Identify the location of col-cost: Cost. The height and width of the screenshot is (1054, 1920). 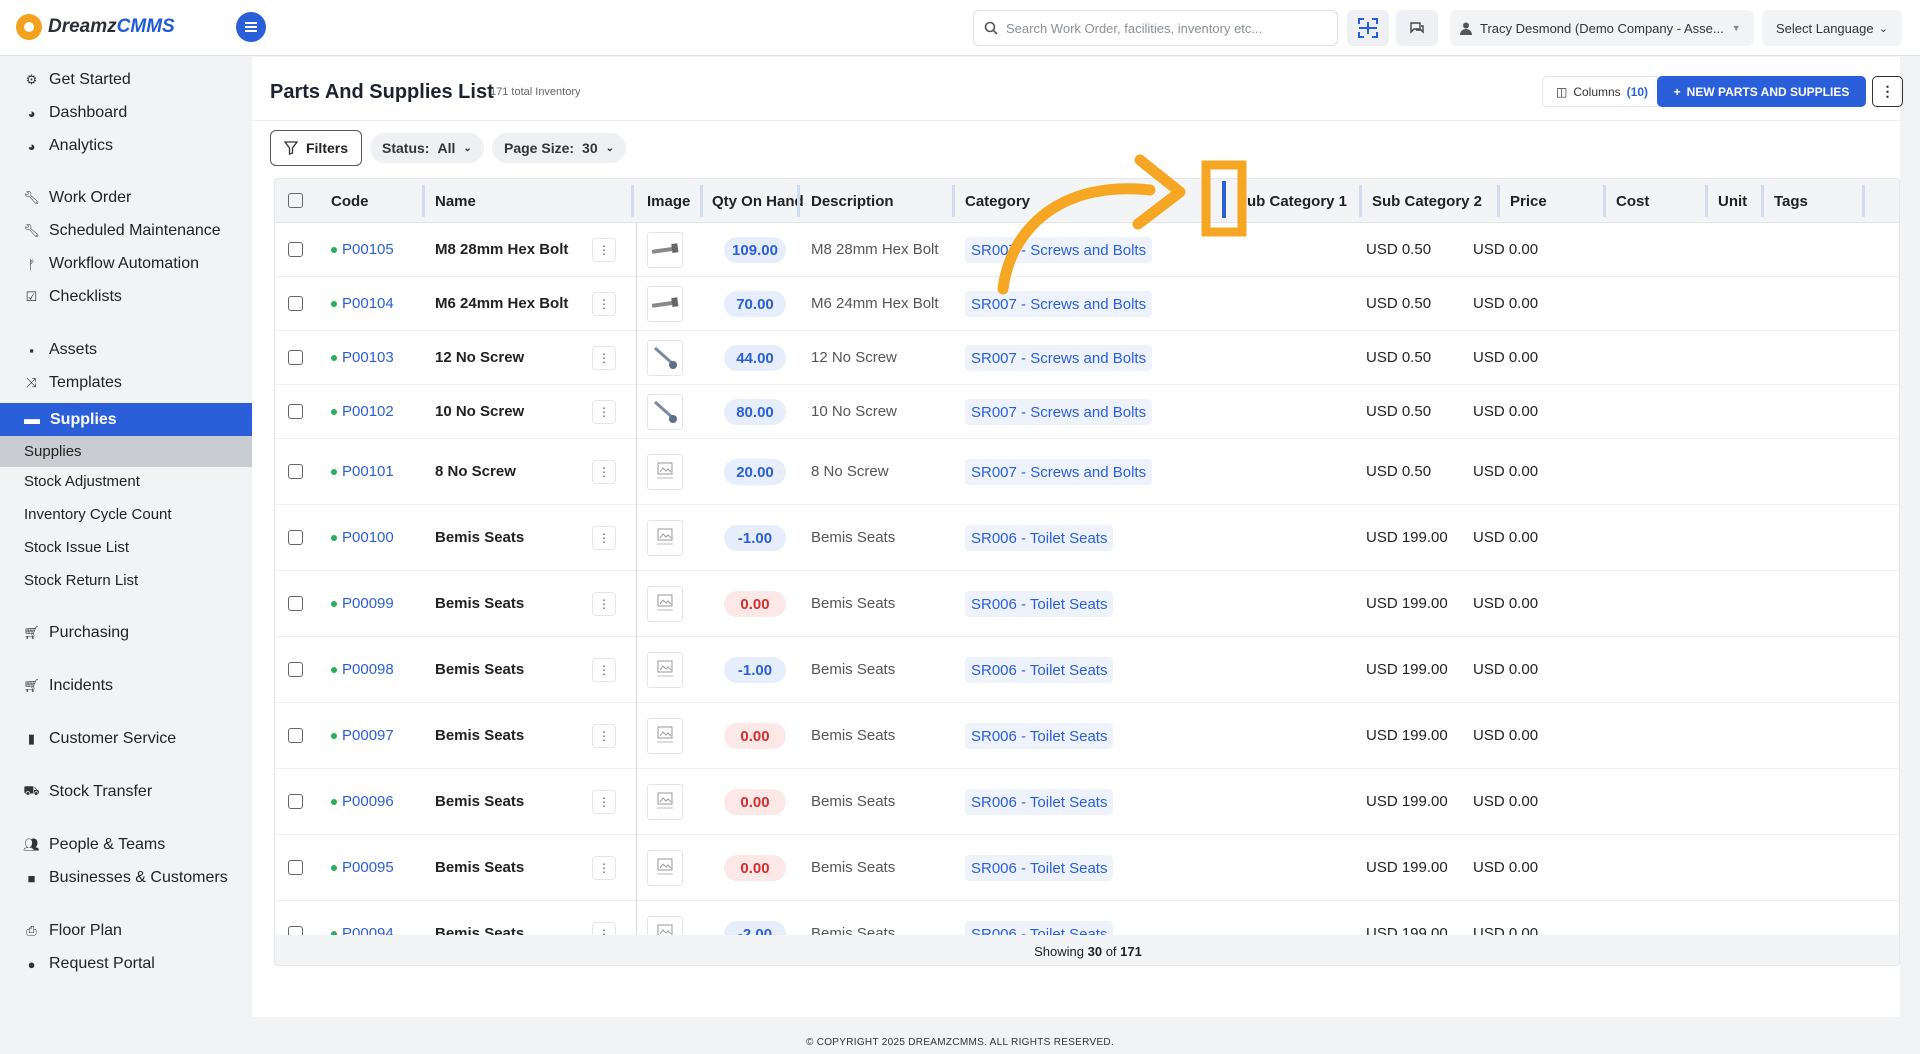
(1632, 201).